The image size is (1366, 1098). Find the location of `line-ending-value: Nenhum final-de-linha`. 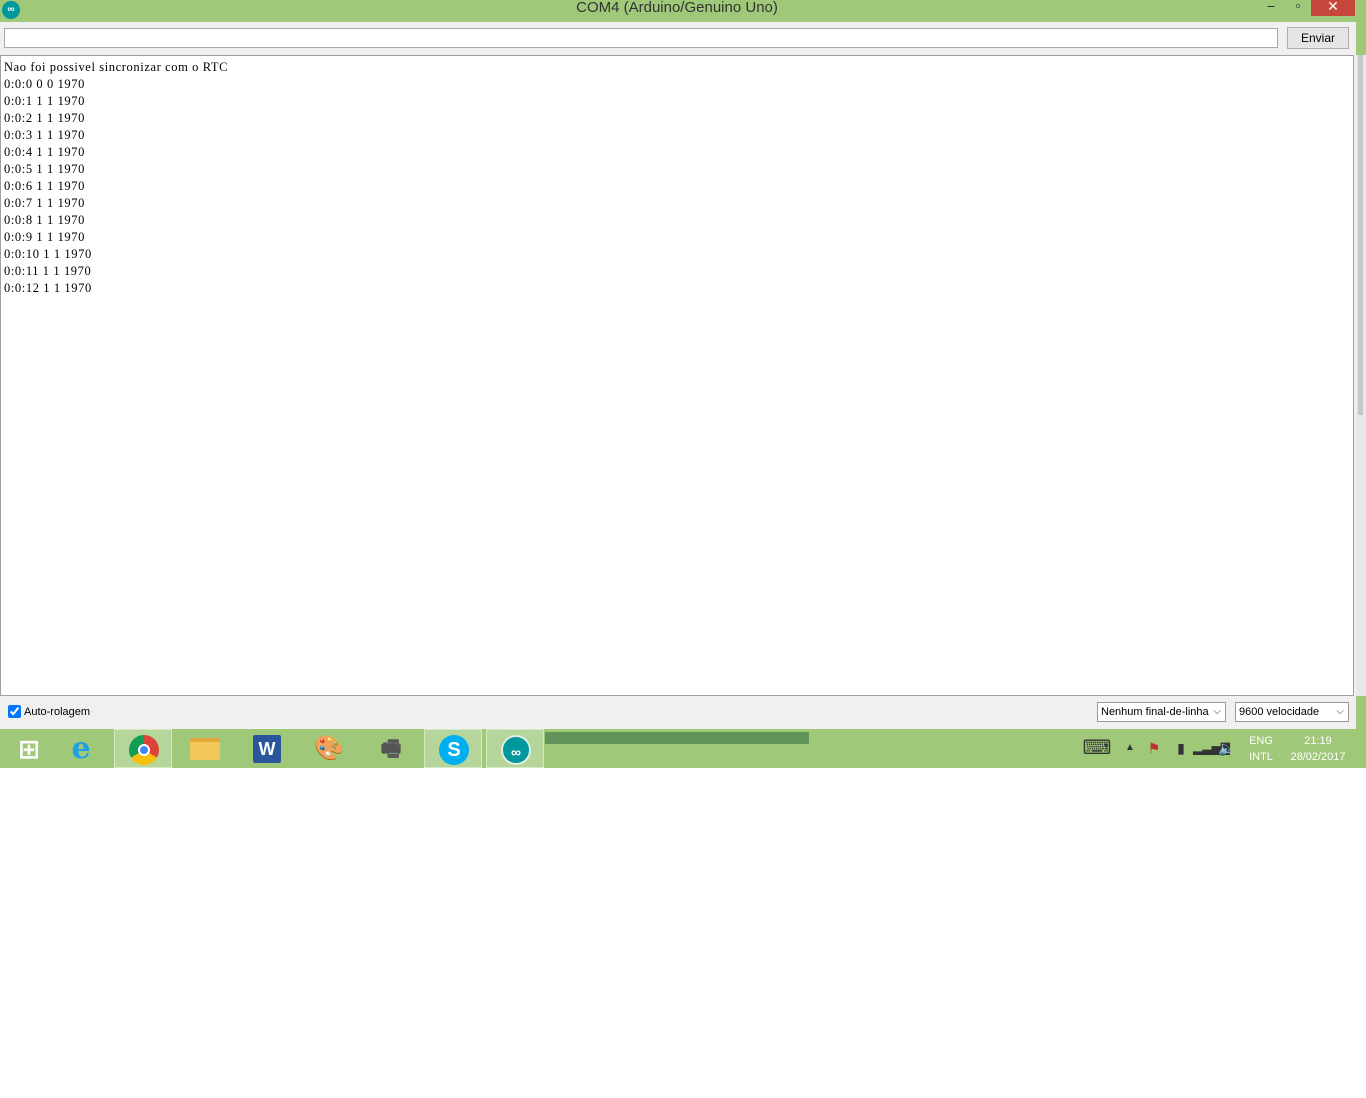

line-ending-value: Nenhum final-de-linha is located at coordinates (1155, 712).